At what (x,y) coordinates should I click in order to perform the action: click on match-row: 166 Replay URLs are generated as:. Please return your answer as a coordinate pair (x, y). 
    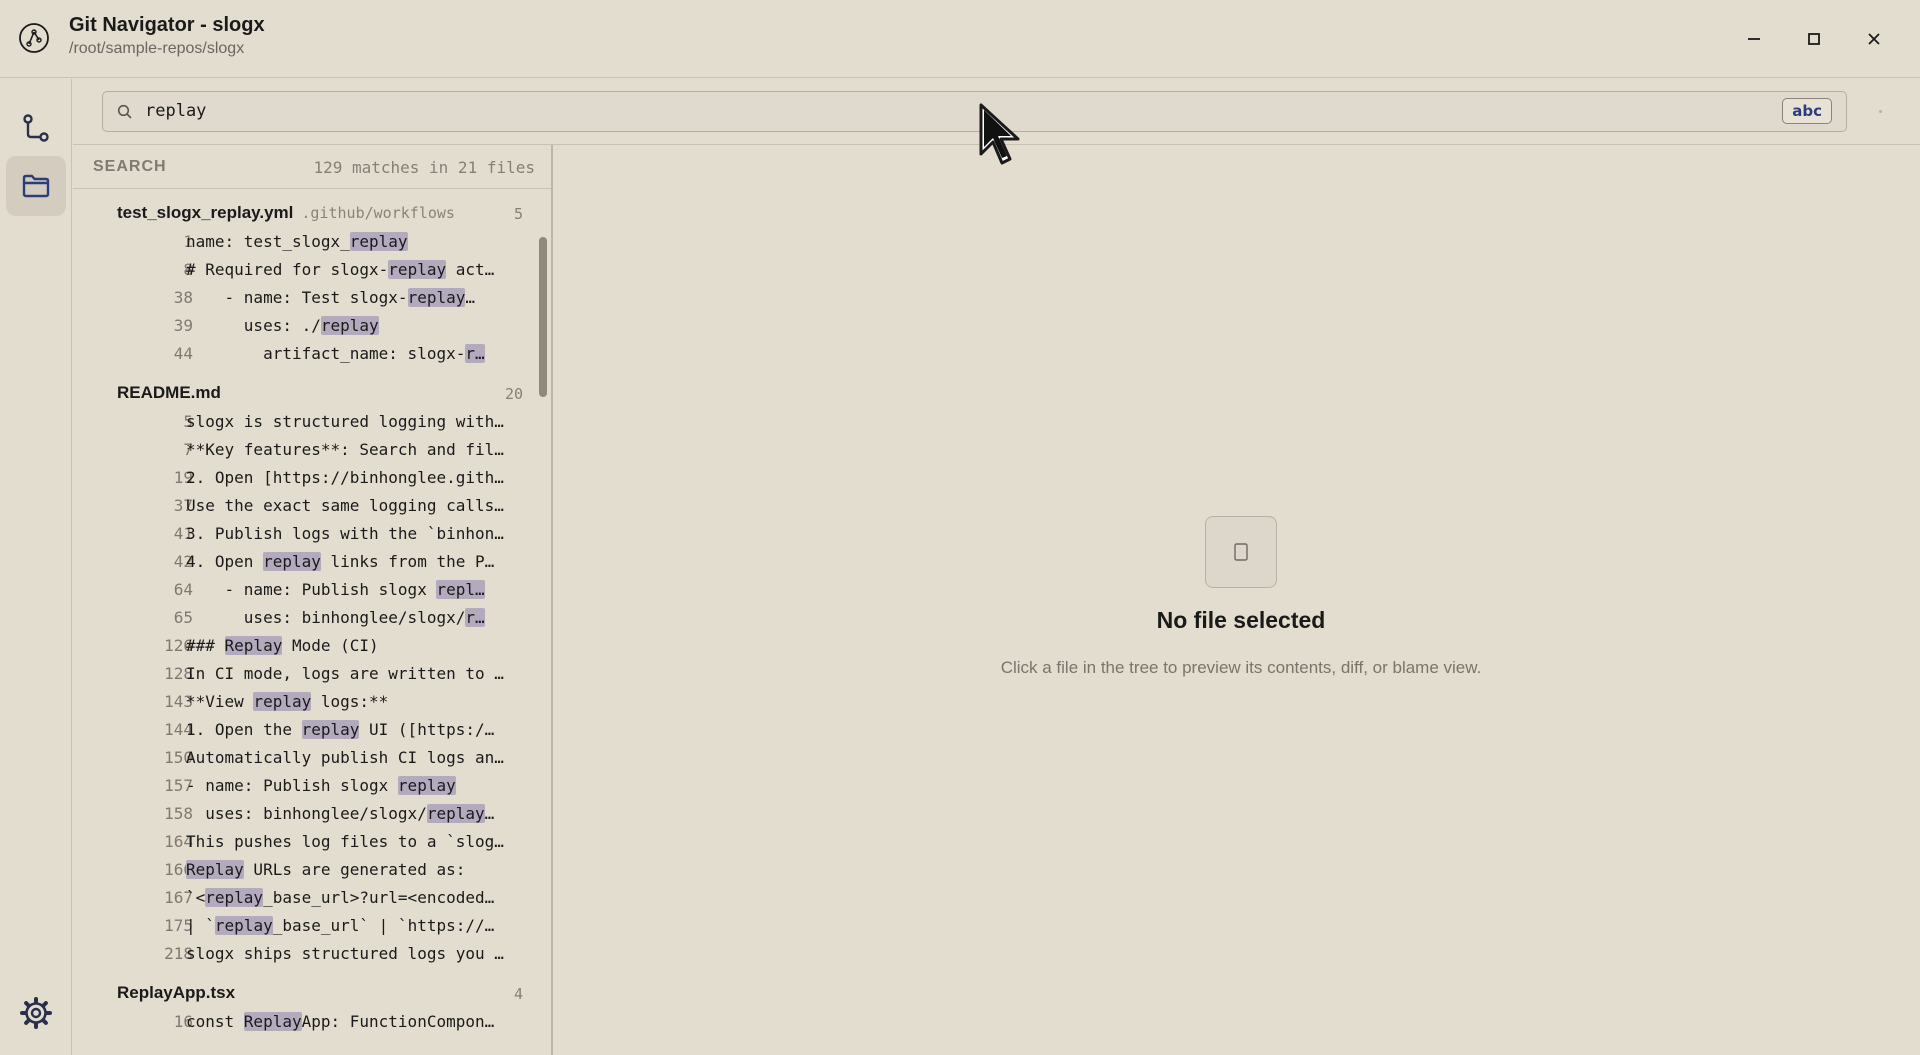
    Looking at the image, I should click on (303, 869).